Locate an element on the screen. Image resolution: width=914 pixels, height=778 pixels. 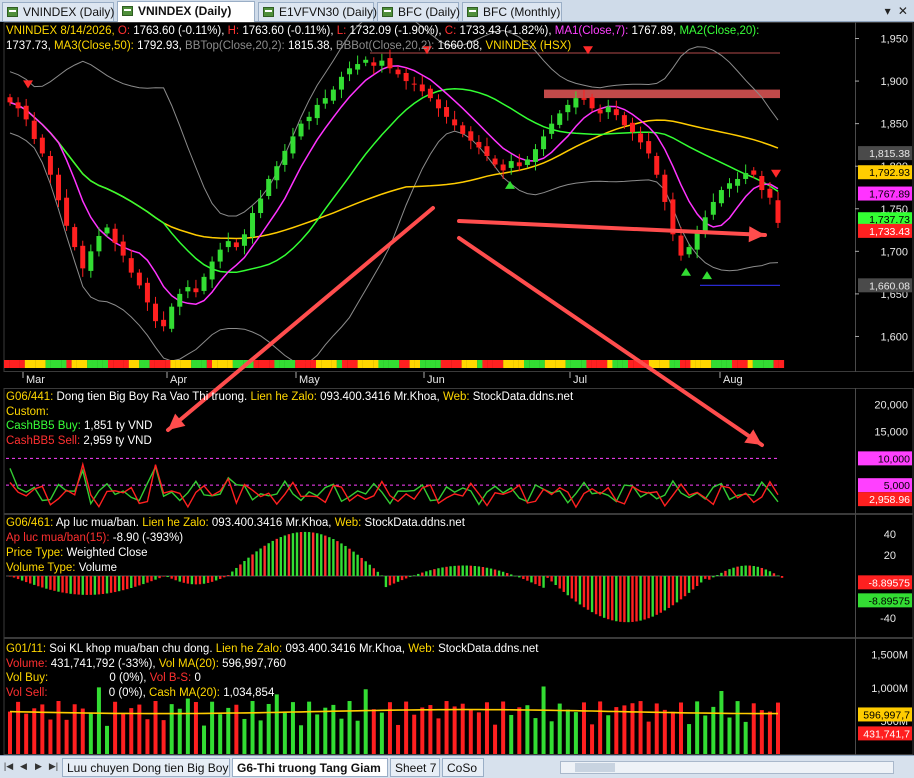
first-sheet-button: |◀ is located at coordinates (8, 766).